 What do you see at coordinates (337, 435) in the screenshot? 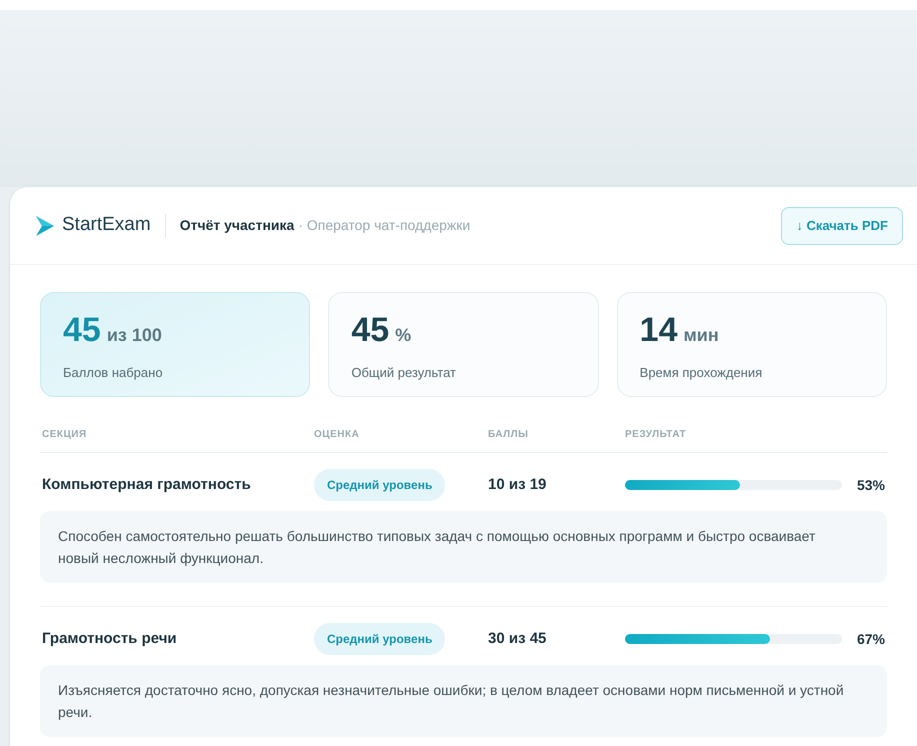
I see `column-header: ОЦЕНКА` at bounding box center [337, 435].